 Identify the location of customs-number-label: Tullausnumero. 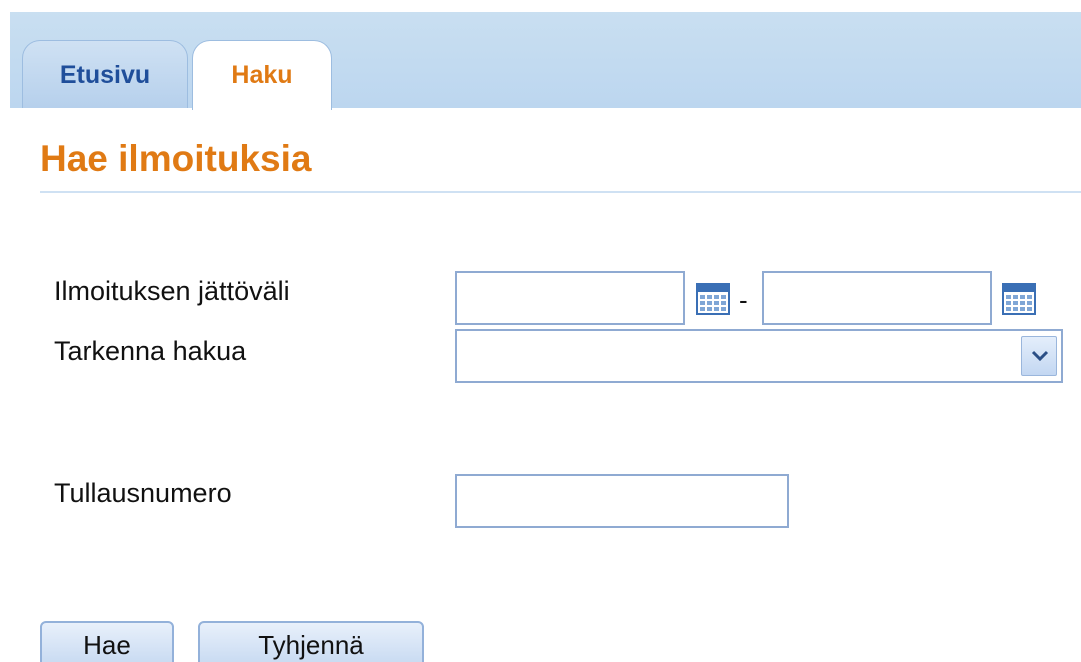
(143, 493).